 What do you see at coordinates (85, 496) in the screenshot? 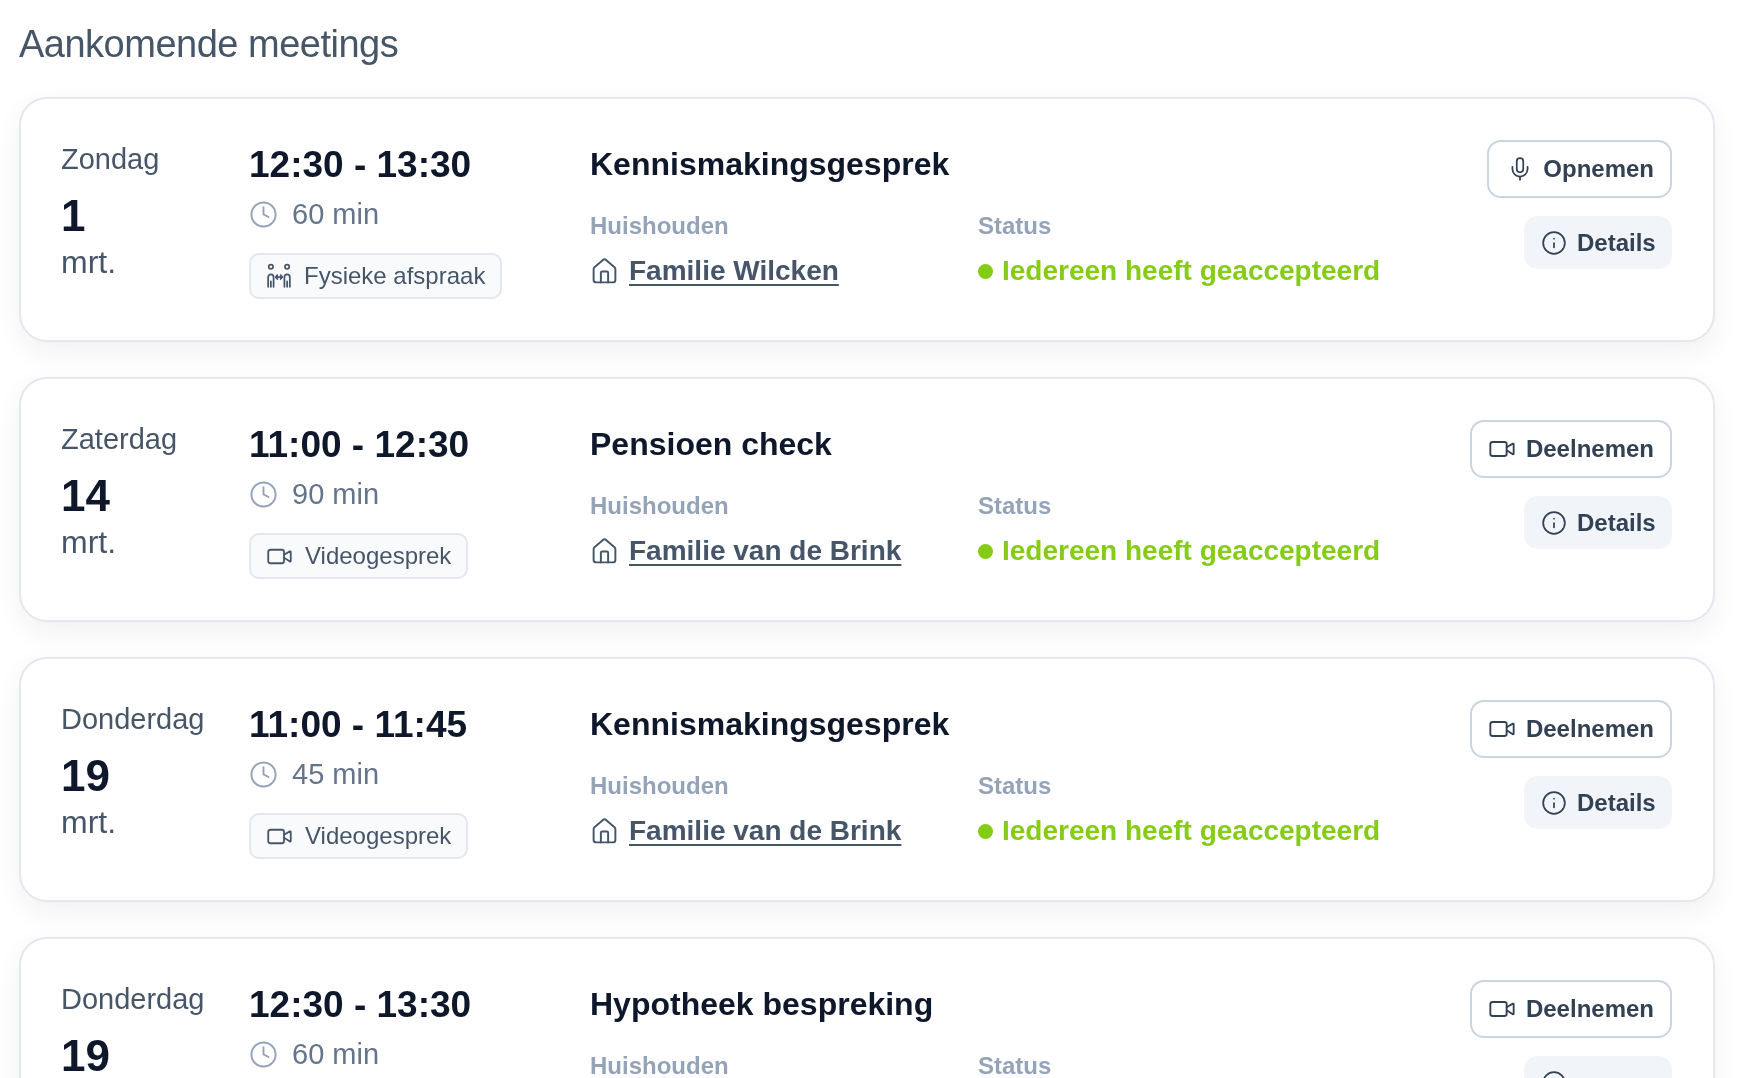
I see `day-number: 14` at bounding box center [85, 496].